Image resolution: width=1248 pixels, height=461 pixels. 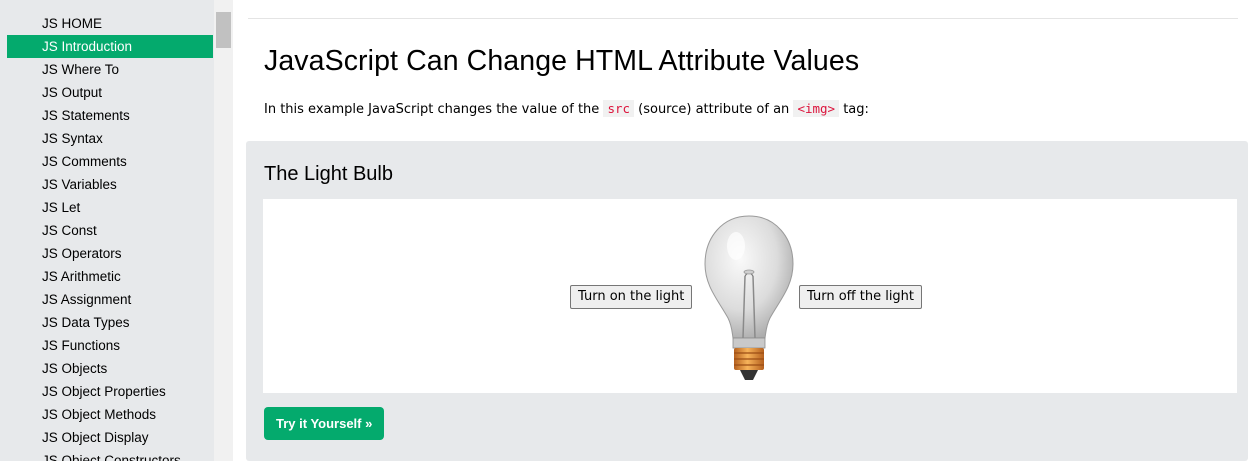 What do you see at coordinates (110, 437) in the screenshot?
I see `sidebar-item-js-object-display: JS Object Display` at bounding box center [110, 437].